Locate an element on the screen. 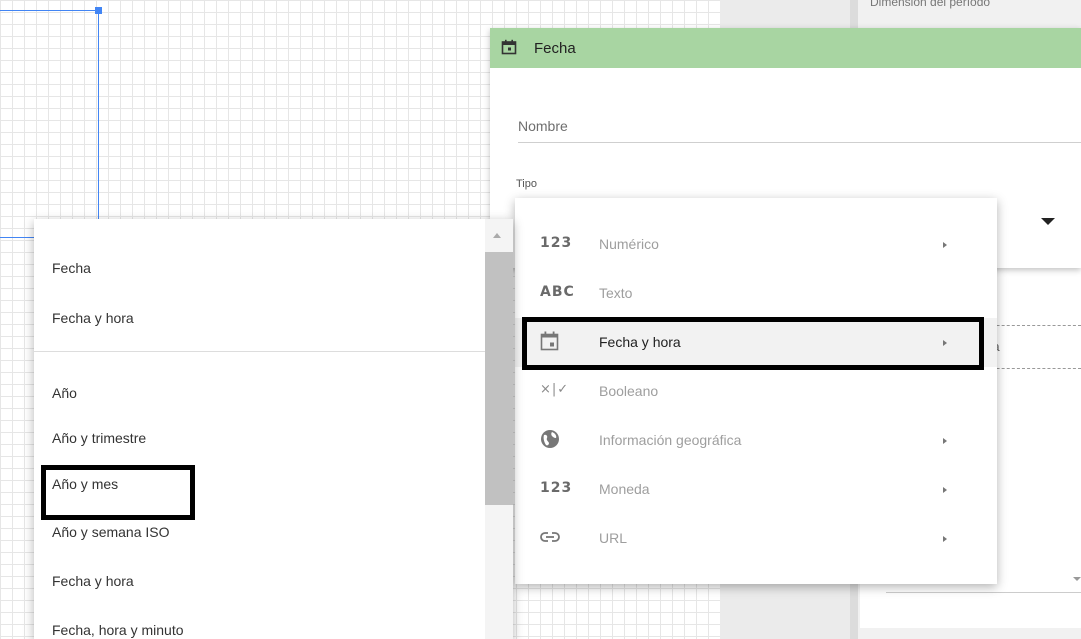  numeric-icon: 123 is located at coordinates (556, 243).